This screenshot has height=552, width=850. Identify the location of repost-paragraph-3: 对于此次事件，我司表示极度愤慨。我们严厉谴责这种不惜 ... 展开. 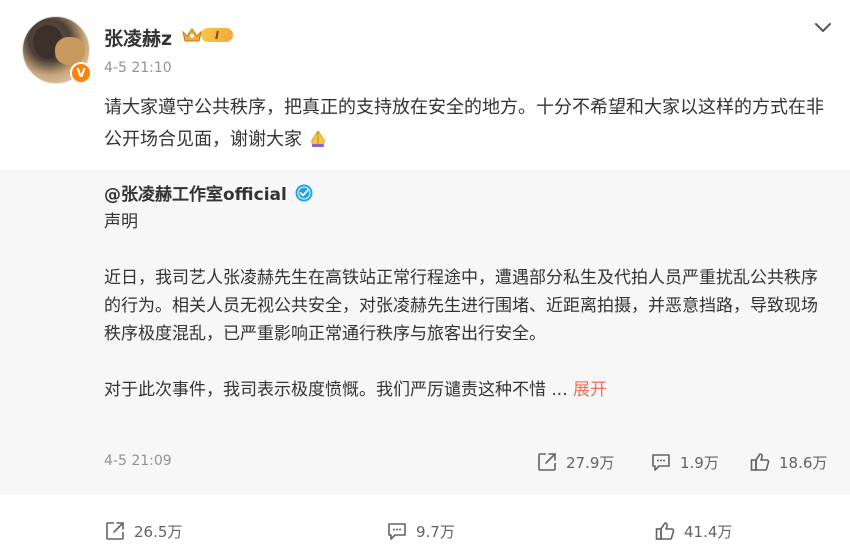
(469, 390).